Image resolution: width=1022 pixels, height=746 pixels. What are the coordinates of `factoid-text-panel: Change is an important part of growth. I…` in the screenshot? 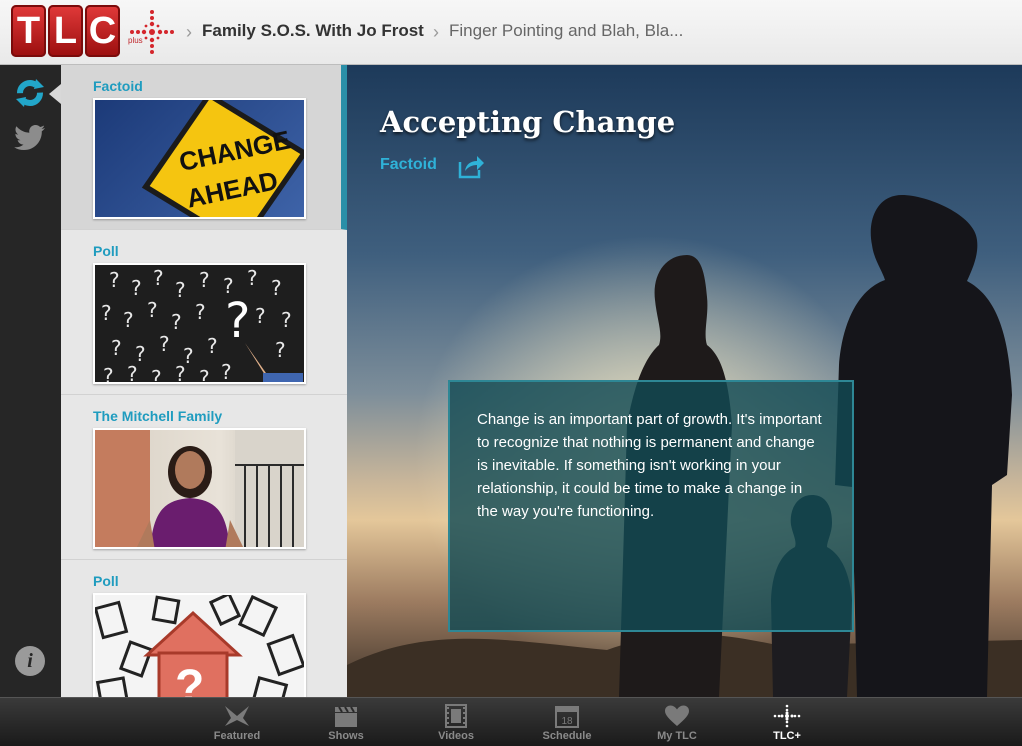 It's located at (651, 506).